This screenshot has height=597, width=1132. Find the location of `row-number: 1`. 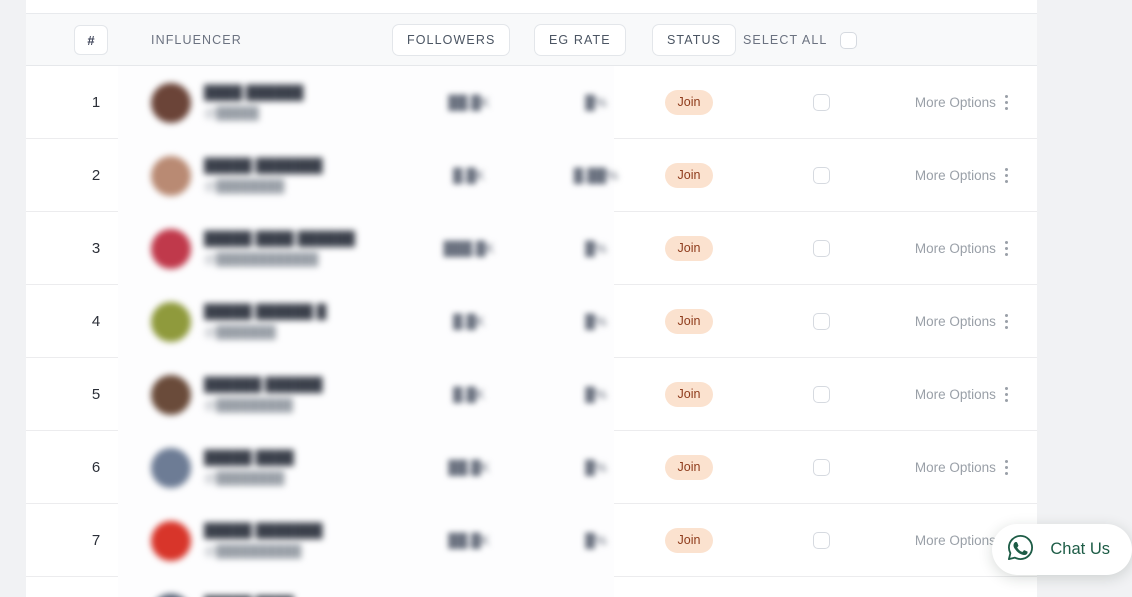

row-number: 1 is located at coordinates (96, 102).